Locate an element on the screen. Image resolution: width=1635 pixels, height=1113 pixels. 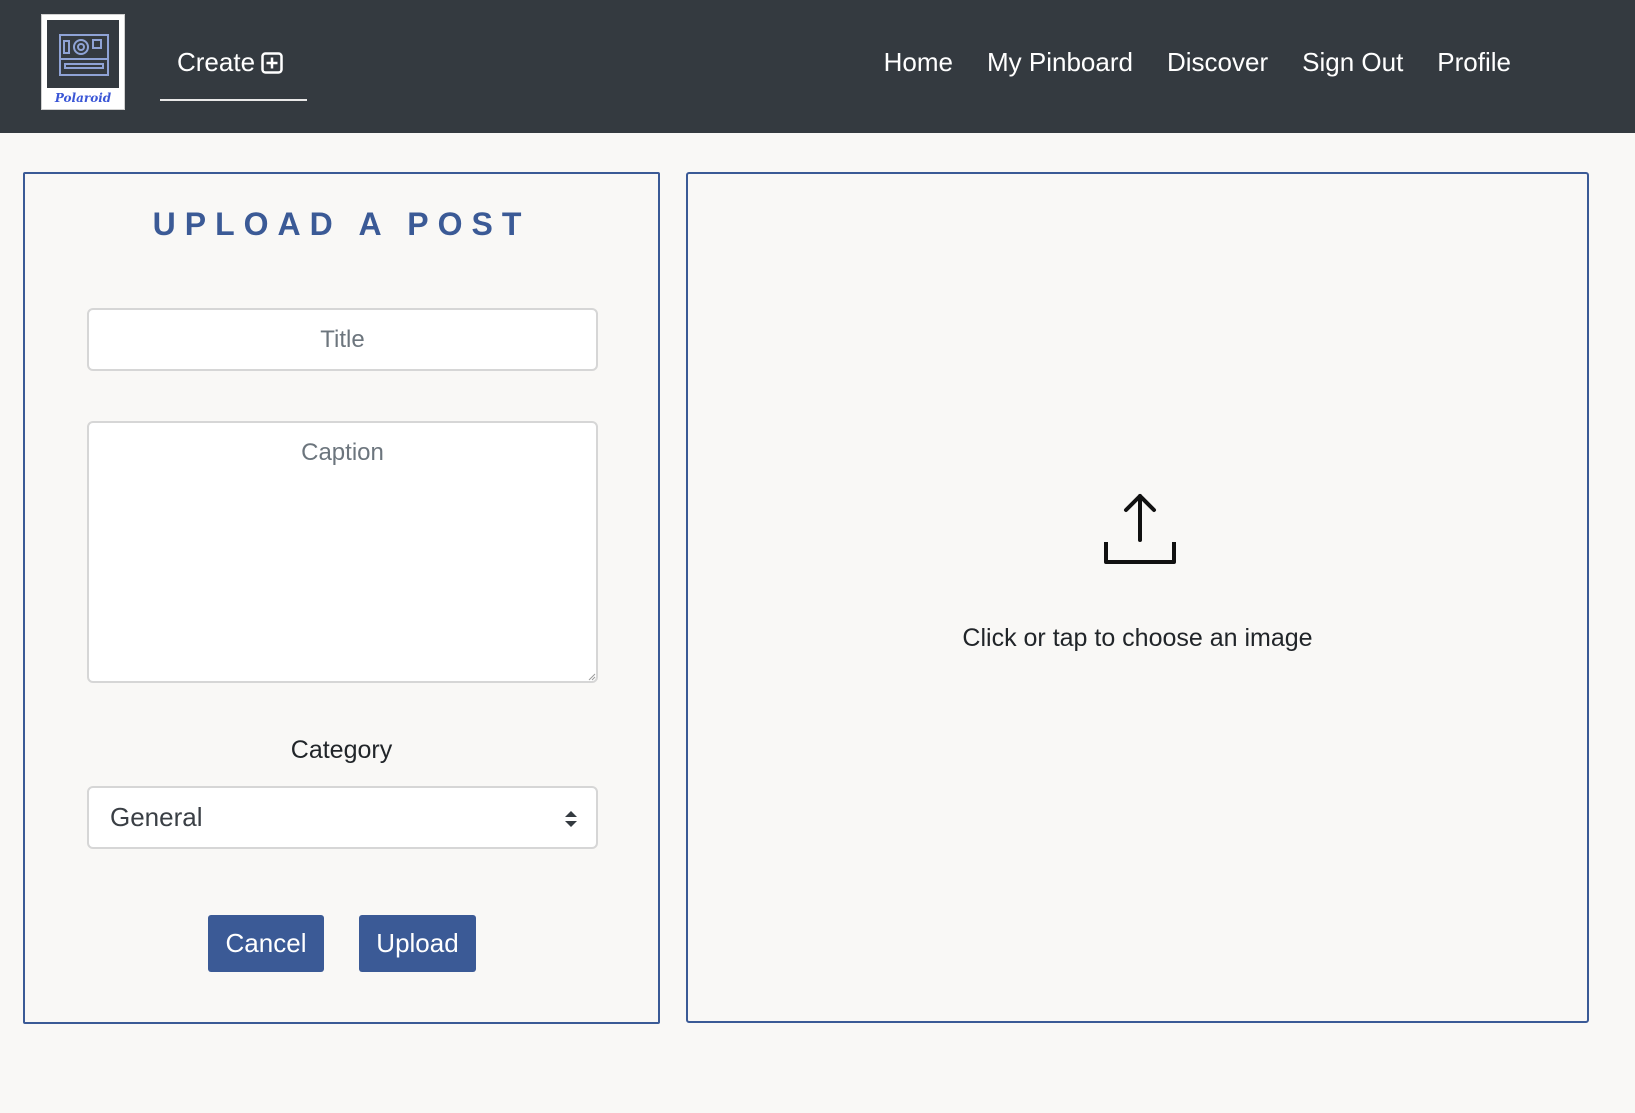
nav-my-pinboard: My Pinboard is located at coordinates (1060, 62).